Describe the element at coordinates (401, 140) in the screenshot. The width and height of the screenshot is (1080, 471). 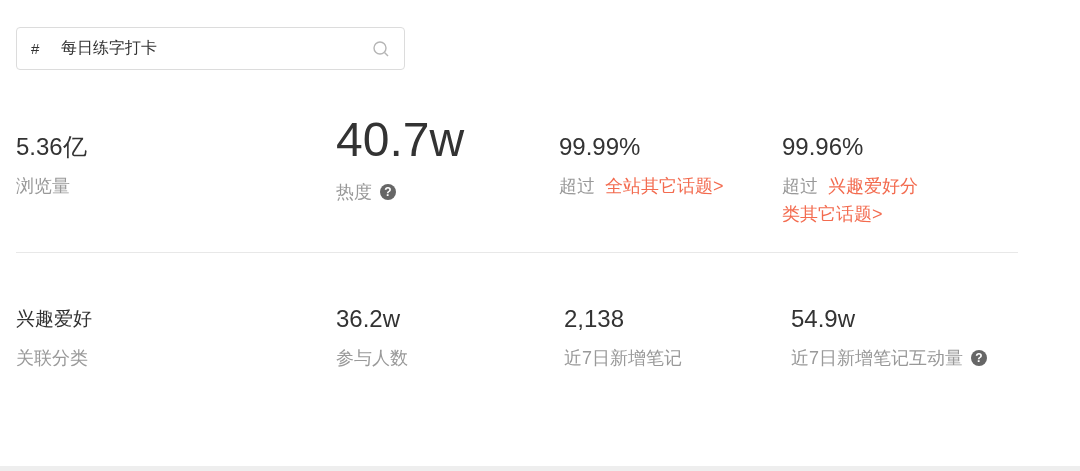
I see `stat-value: 40.7w` at that location.